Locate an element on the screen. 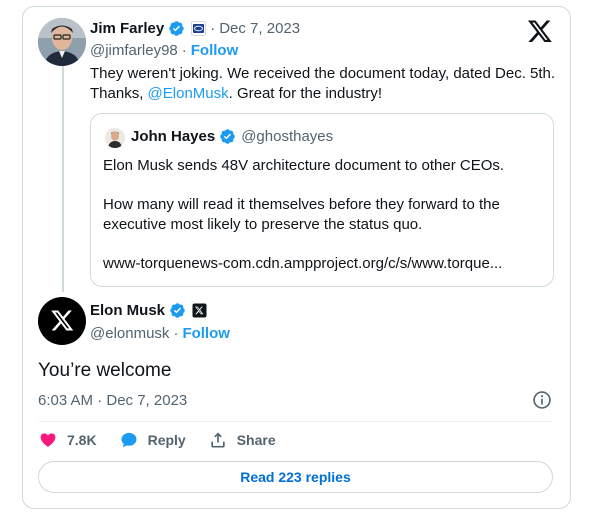  quoted-tweet-header: John Hayes @ghosthayes is located at coordinates (232, 136).